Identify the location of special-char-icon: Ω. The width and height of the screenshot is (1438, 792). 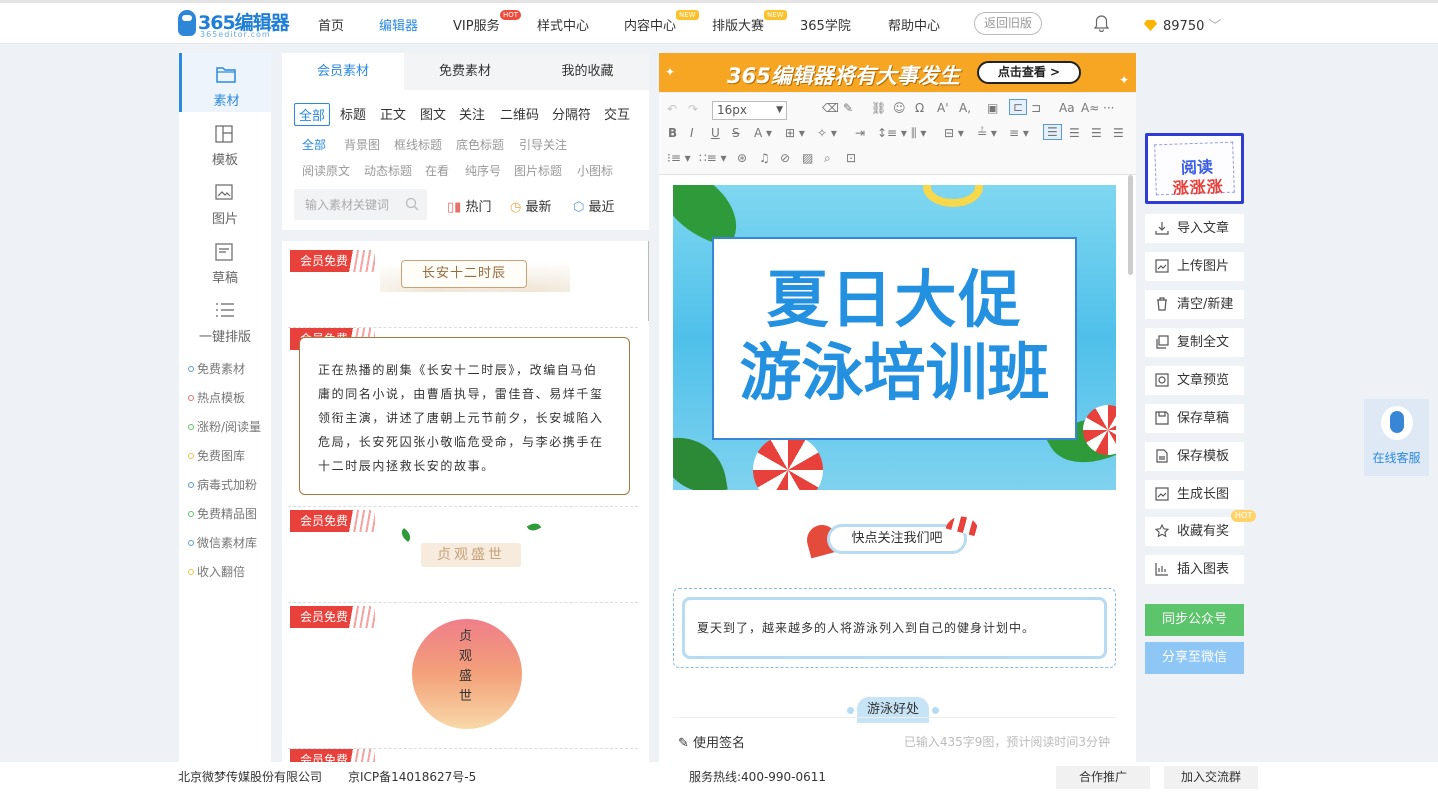
(919, 108).